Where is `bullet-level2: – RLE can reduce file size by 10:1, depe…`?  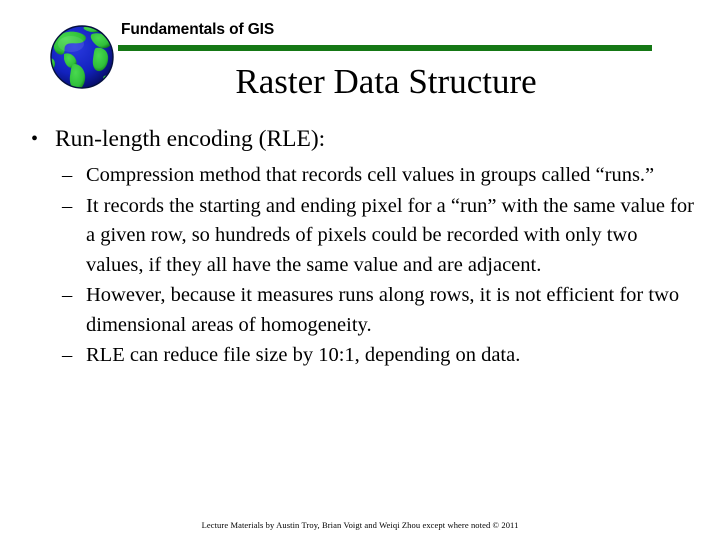 bullet-level2: – RLE can reduce file size by 10:1, depe… is located at coordinates (360, 356).